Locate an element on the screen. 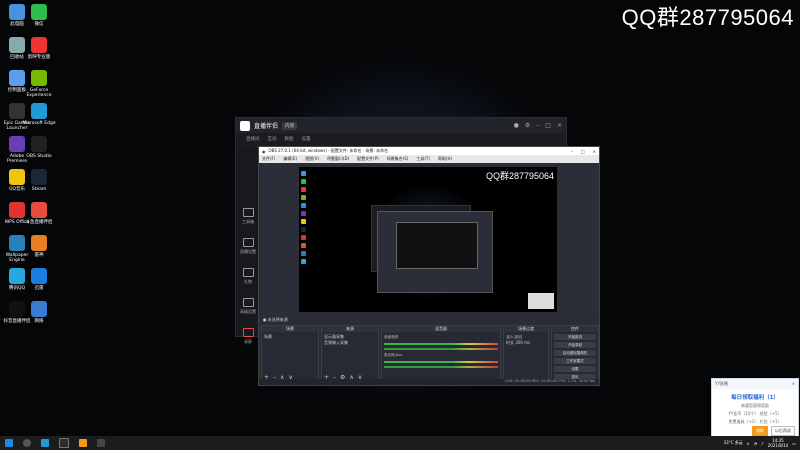  desktop-icon-label: GeForce Experience is located at coordinates (39, 93).